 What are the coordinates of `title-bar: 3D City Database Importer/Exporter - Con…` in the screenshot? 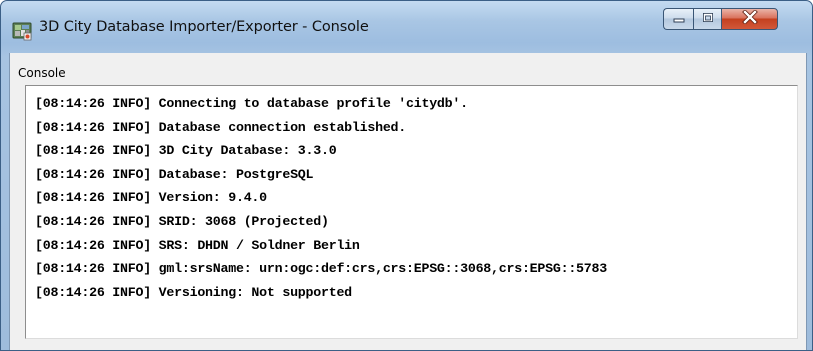 It's located at (406, 26).